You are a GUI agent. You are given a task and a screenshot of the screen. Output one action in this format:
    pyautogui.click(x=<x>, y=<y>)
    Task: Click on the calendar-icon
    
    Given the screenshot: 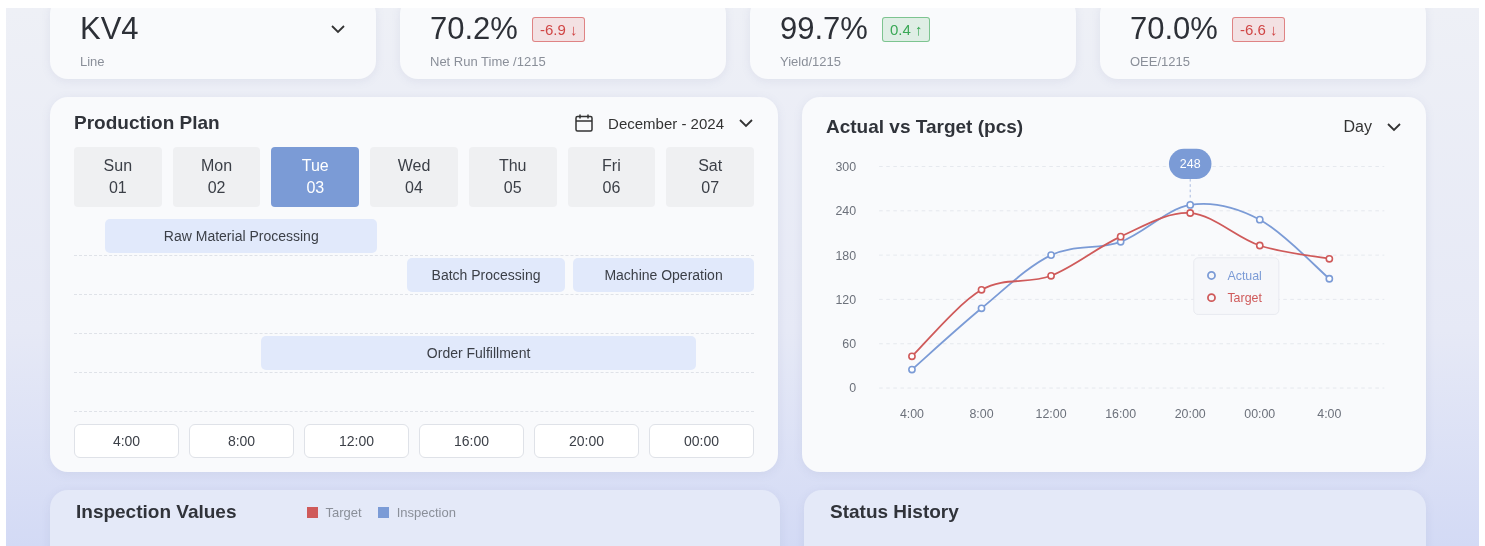 What is the action you would take?
    pyautogui.click(x=584, y=123)
    